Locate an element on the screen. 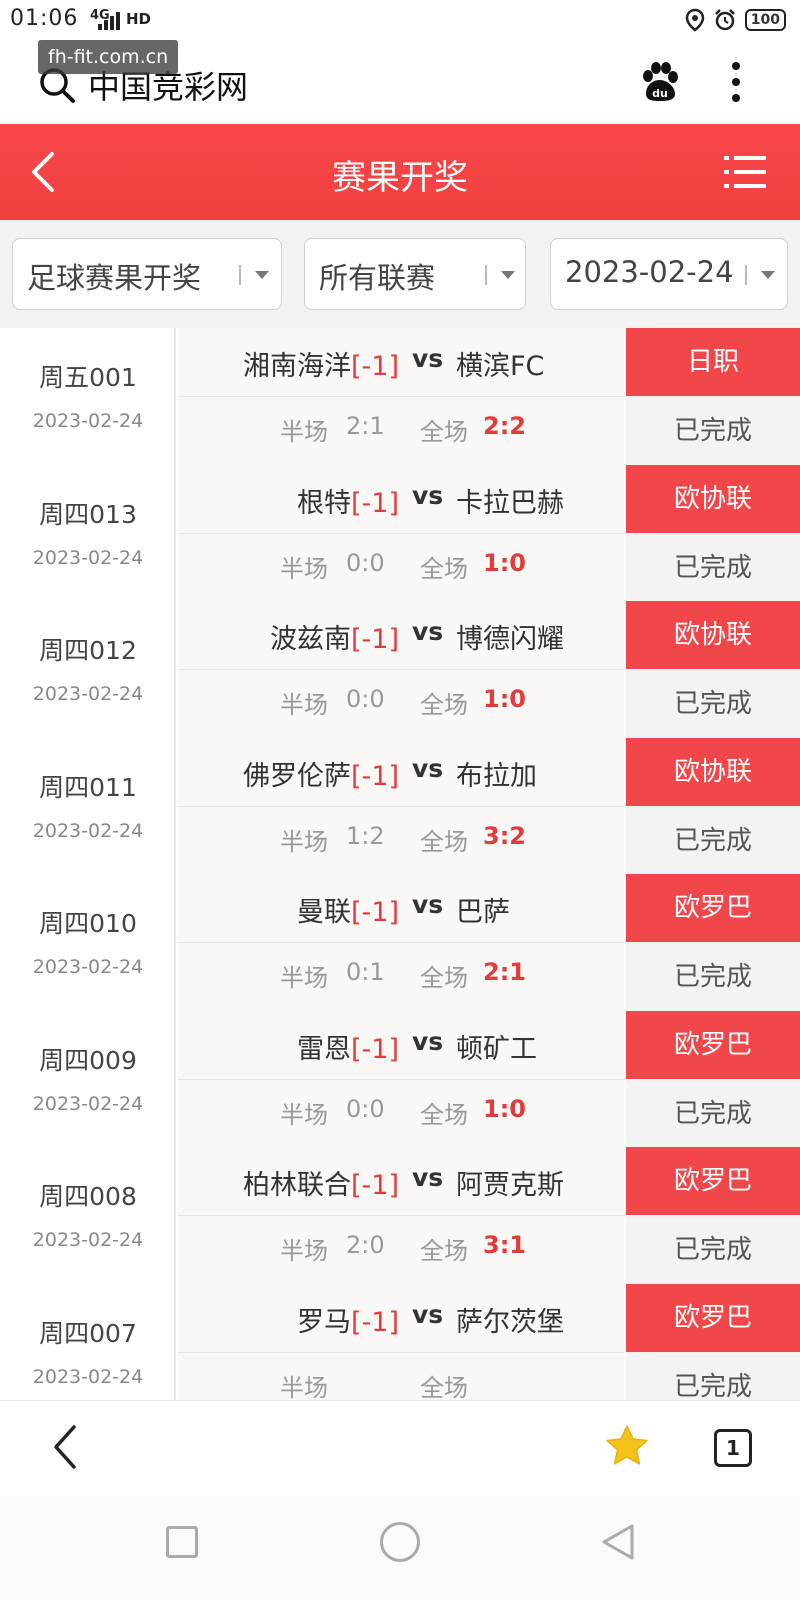 The width and height of the screenshot is (800, 1600). date-select: 2023-02-24 is located at coordinates (669, 274).